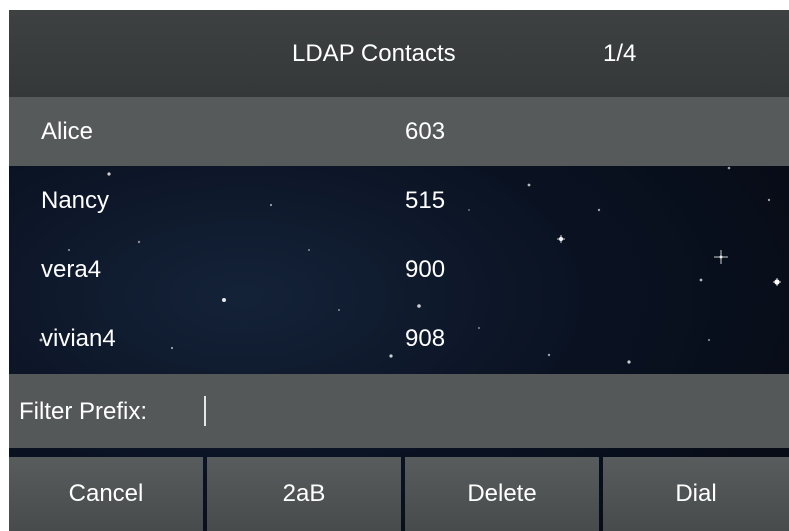 Image resolution: width=789 pixels, height=531 pixels. Describe the element at coordinates (399, 131) in the screenshot. I see `contact-row-alice: Alice 603` at that location.